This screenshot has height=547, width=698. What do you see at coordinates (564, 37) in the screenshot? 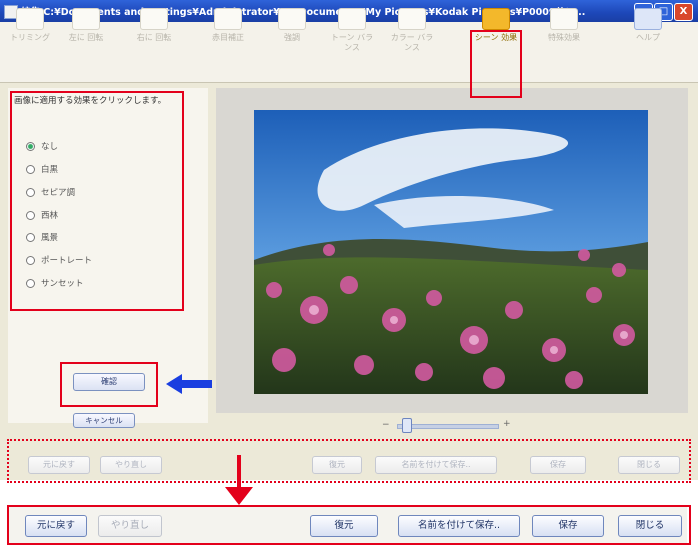
I see `tool-label: 特殊効果` at bounding box center [564, 37].